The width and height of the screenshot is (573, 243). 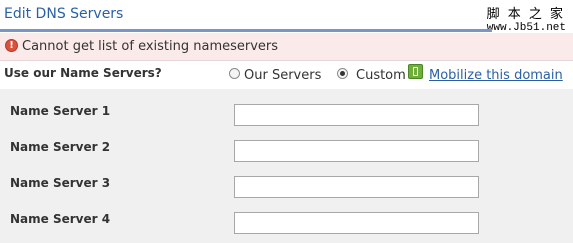 What do you see at coordinates (282, 75) in the screenshot?
I see `our-servers-label: Our Servers` at bounding box center [282, 75].